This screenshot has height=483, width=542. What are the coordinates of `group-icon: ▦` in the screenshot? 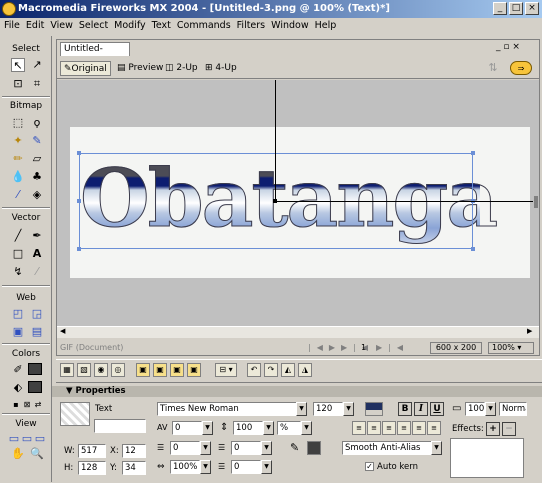 It's located at (67, 370).